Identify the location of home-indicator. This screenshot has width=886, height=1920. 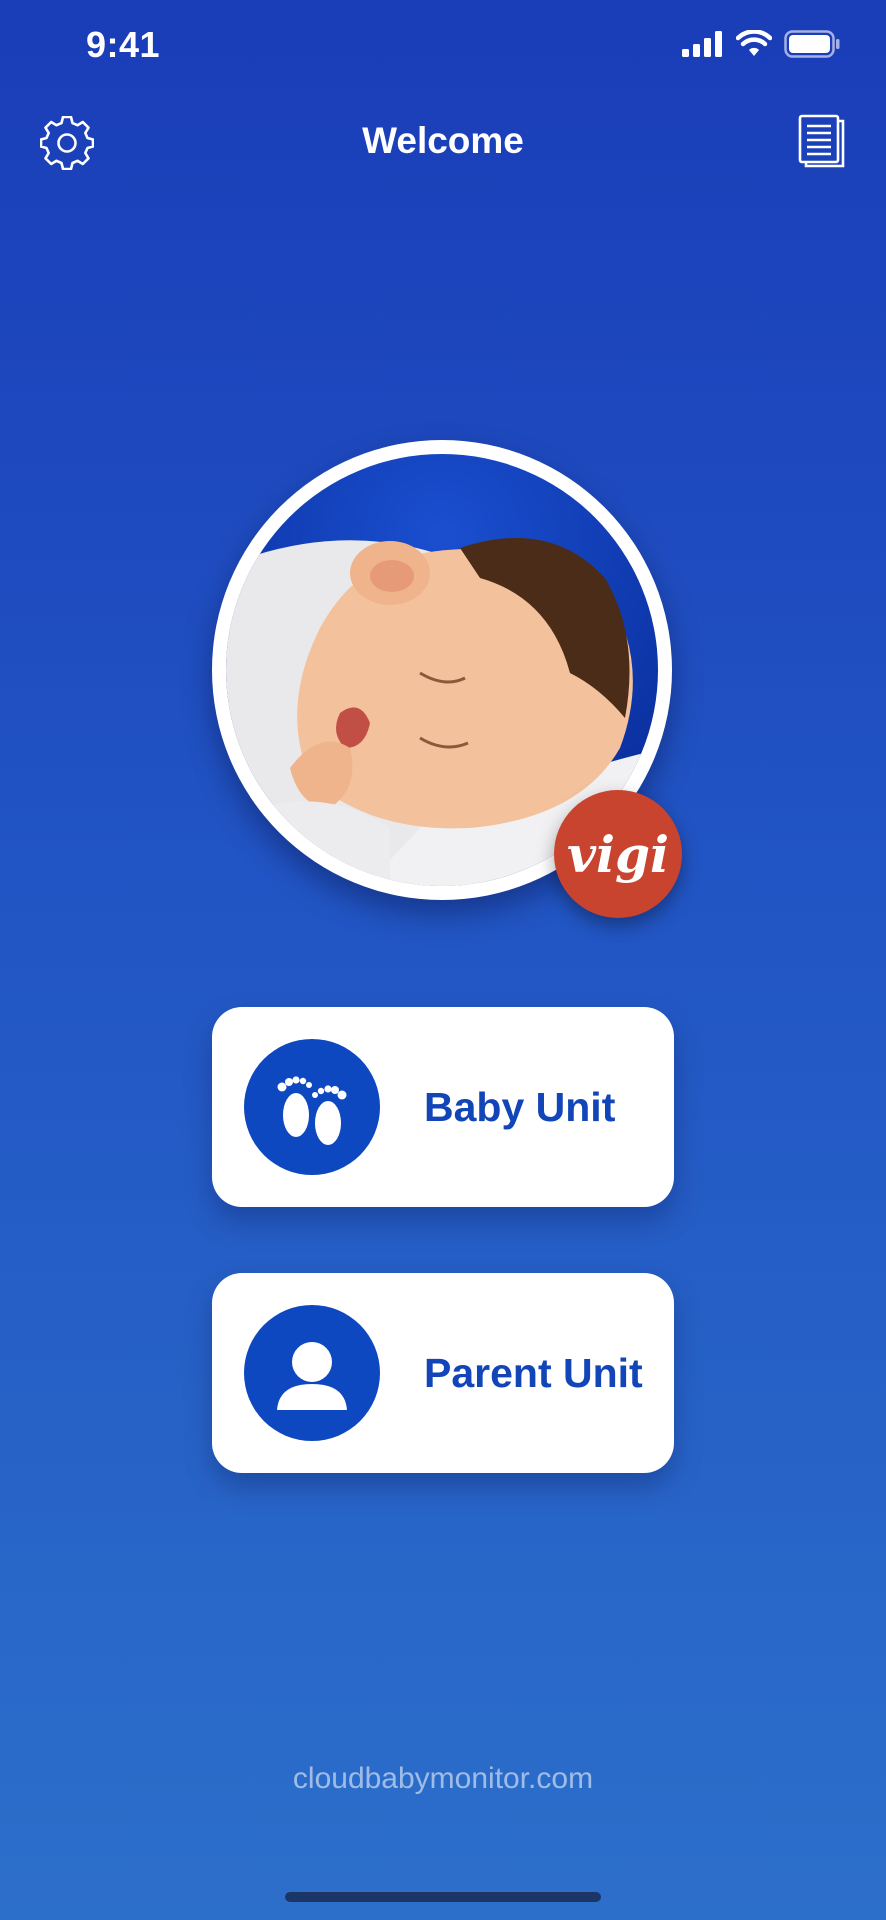
(443, 1897).